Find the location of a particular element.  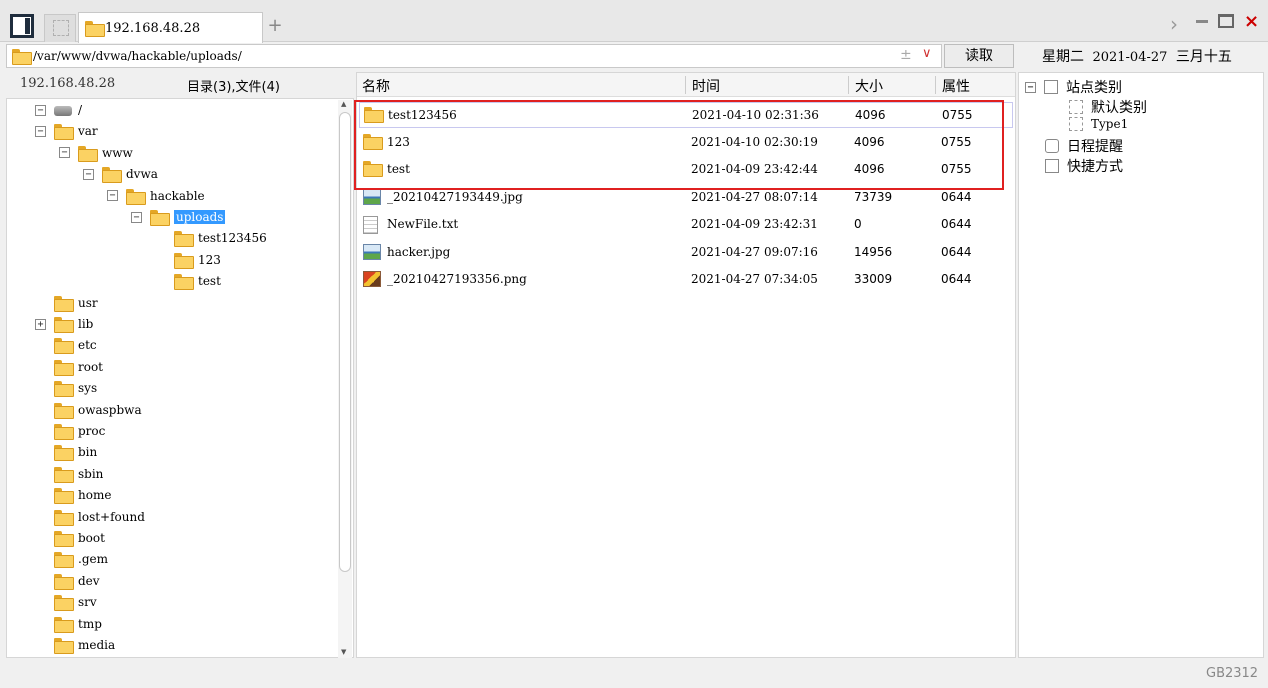

tree-item: home is located at coordinates (73, 495).